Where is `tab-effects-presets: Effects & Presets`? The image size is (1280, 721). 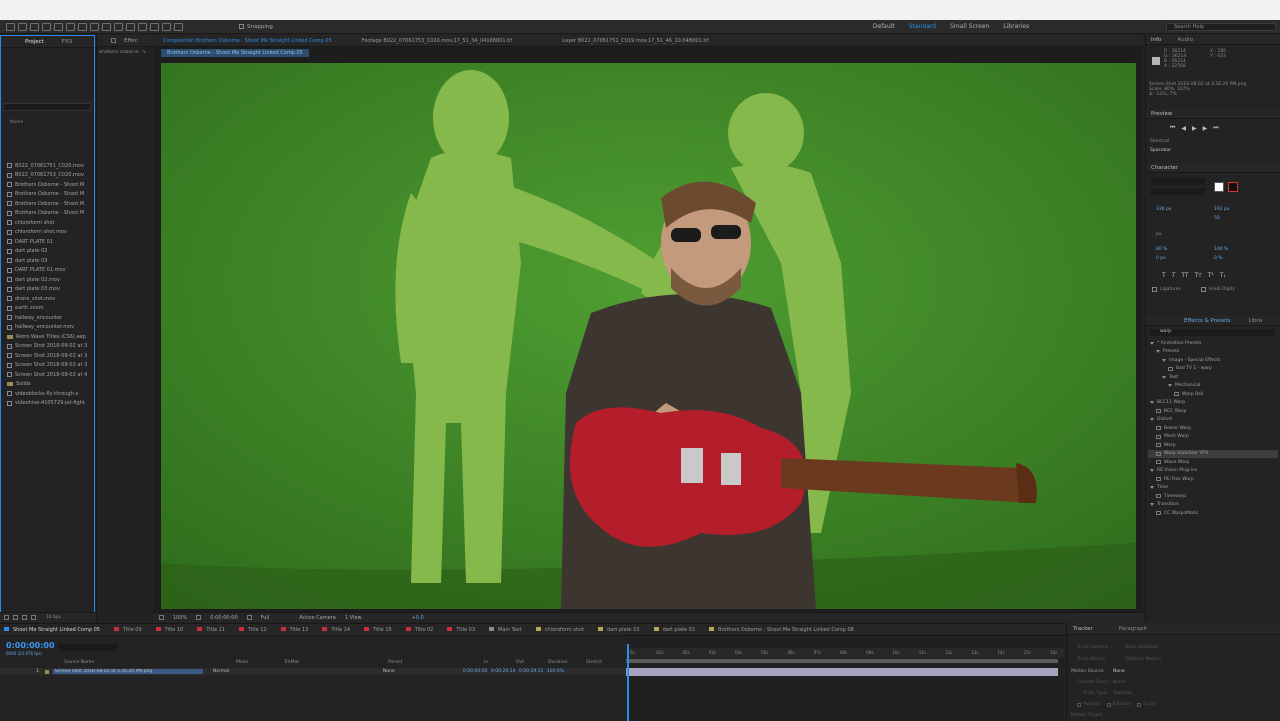 tab-effects-presets: Effects & Presets is located at coordinates (1207, 321).